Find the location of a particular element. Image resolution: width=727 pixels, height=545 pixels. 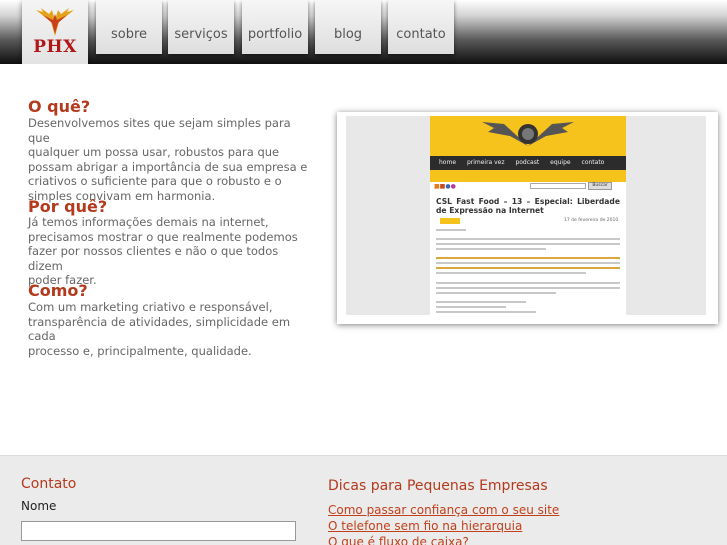

nav-tab-blog: blog is located at coordinates (348, 27).